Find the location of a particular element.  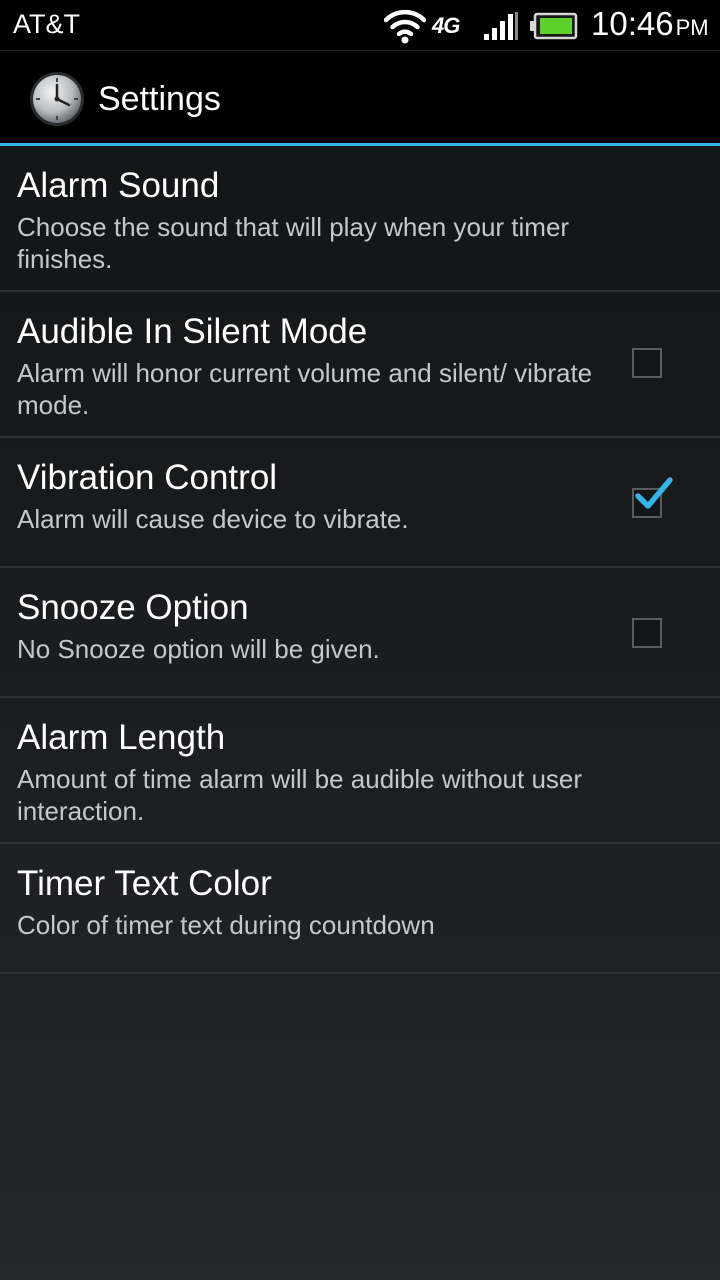

battery-icon is located at coordinates (554, 26).